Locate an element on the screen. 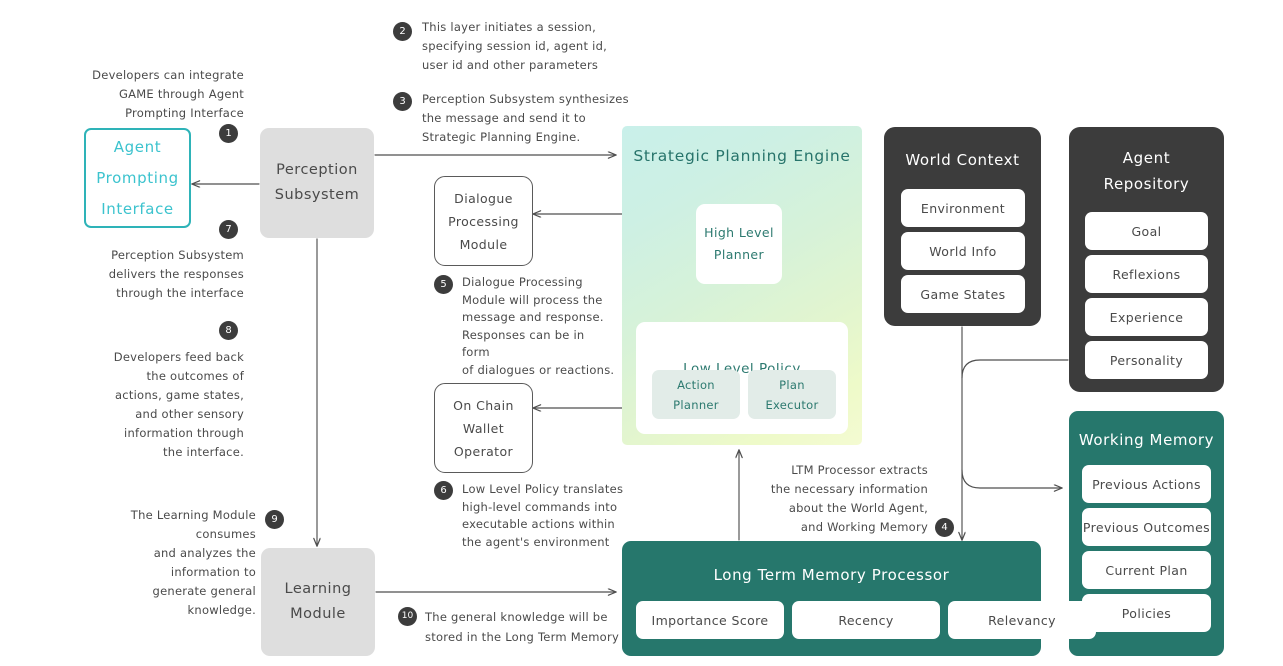  long-term-memory-processor-title: Long Term Memory Processor is located at coordinates (831, 575).